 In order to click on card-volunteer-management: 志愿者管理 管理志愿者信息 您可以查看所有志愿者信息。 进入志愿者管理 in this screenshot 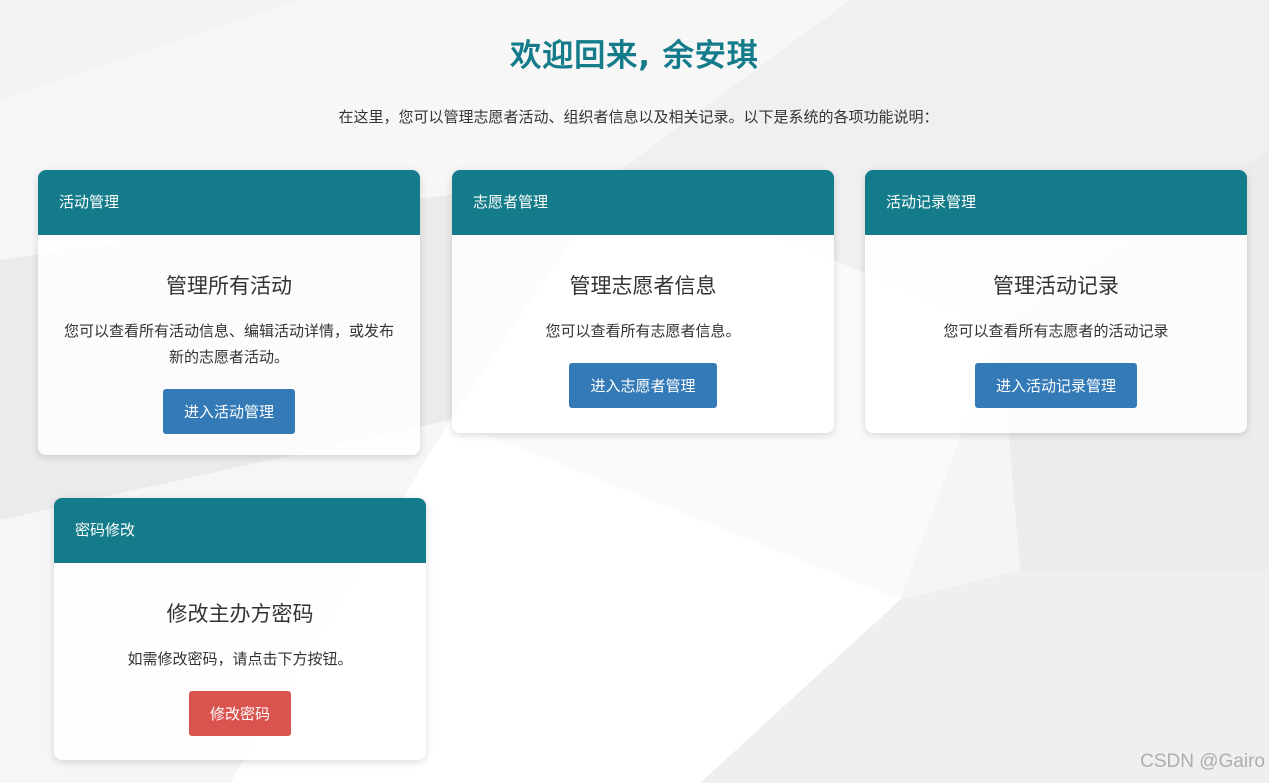, I will do `click(643, 301)`.